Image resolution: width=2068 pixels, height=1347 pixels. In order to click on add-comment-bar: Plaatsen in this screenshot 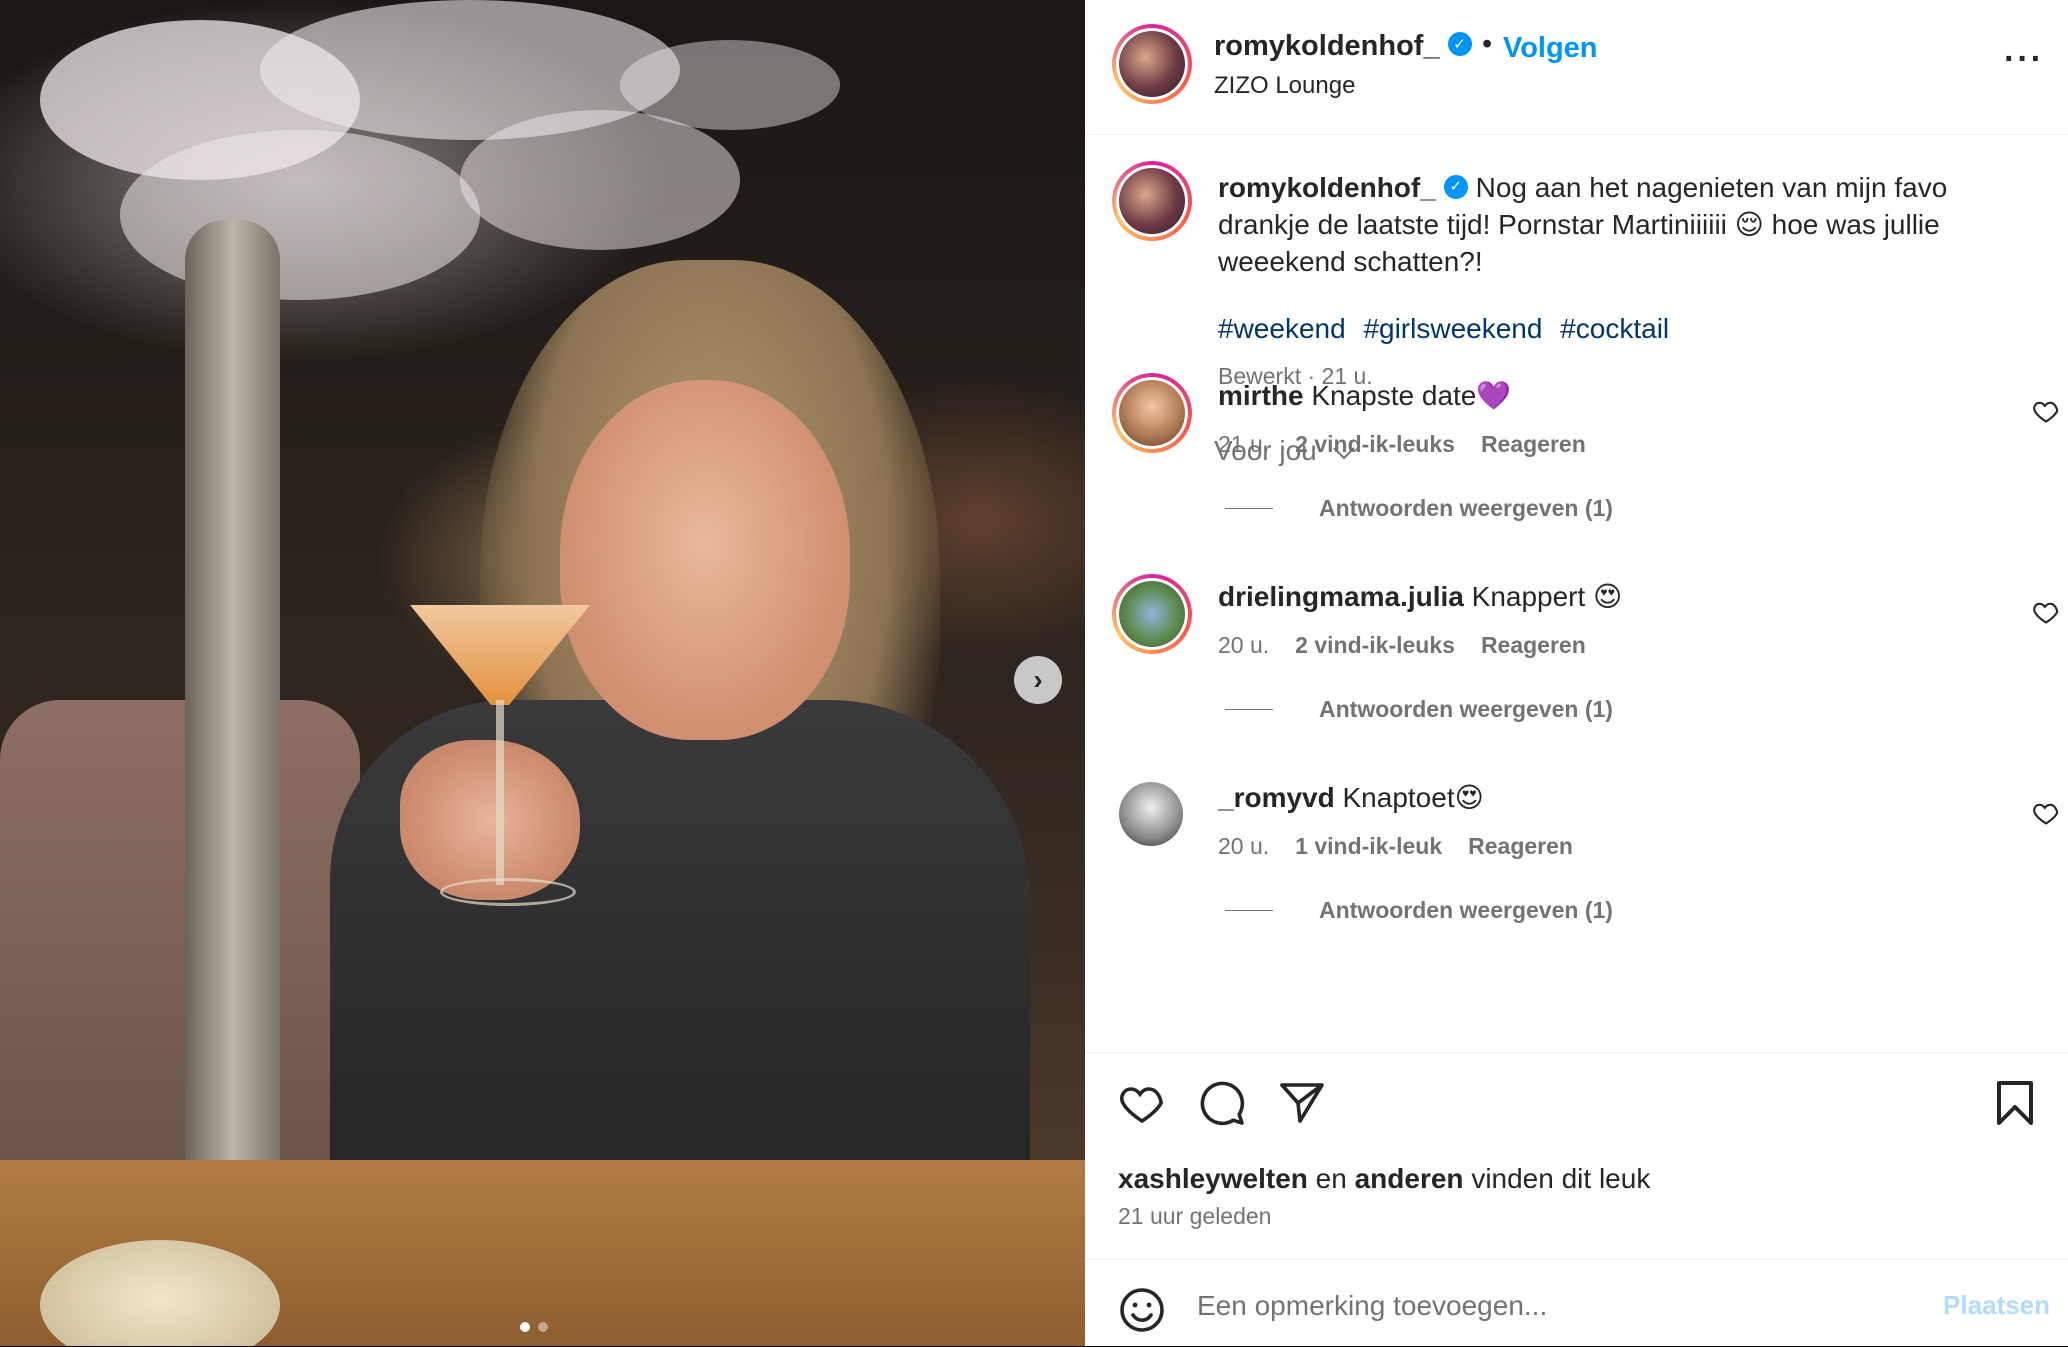, I will do `click(1576, 1303)`.